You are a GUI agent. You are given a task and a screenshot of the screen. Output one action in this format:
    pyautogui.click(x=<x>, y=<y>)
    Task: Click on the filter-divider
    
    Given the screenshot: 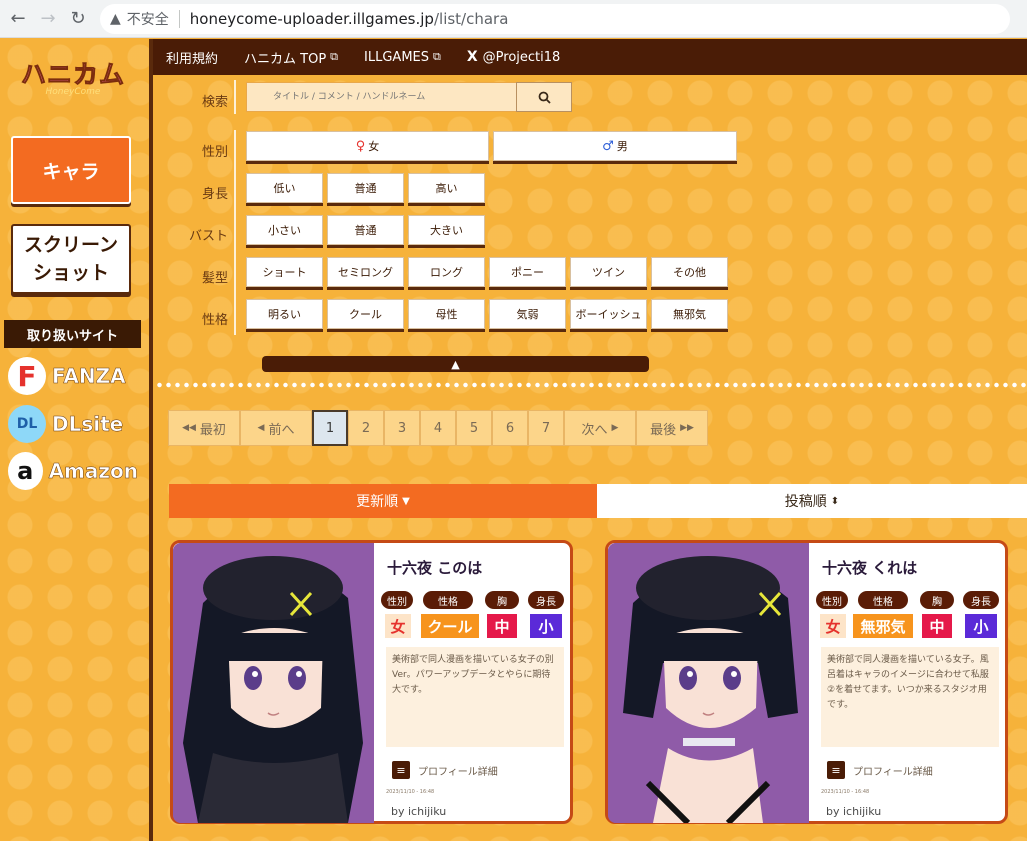 What is the action you would take?
    pyautogui.click(x=235, y=97)
    